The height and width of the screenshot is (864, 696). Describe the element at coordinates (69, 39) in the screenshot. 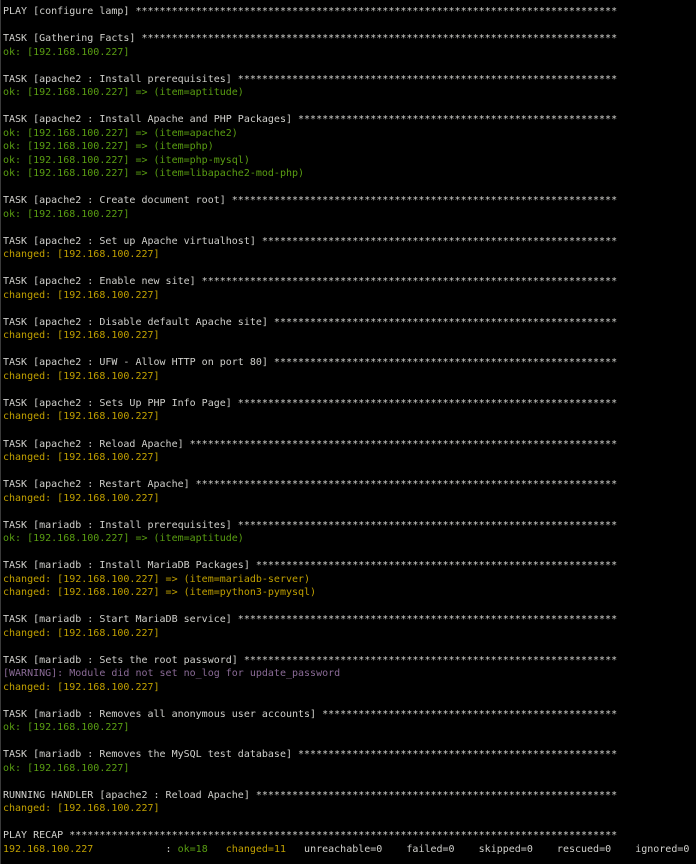

I see `header-text: TASK [Gathering Facts]` at that location.